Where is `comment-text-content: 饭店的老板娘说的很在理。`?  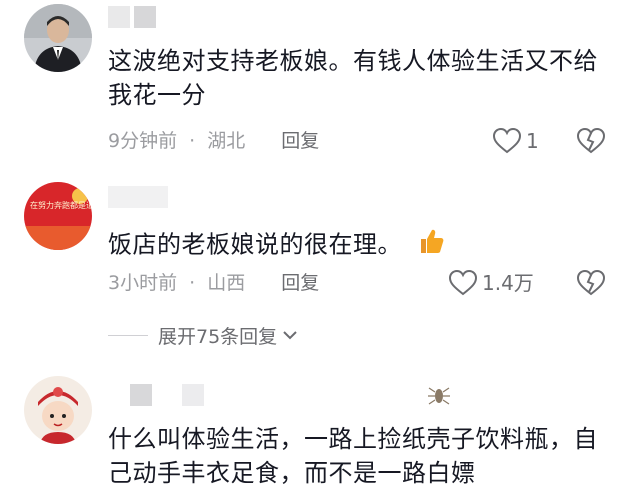 comment-text-content: 饭店的老板娘说的很在理。 is located at coordinates (255, 244).